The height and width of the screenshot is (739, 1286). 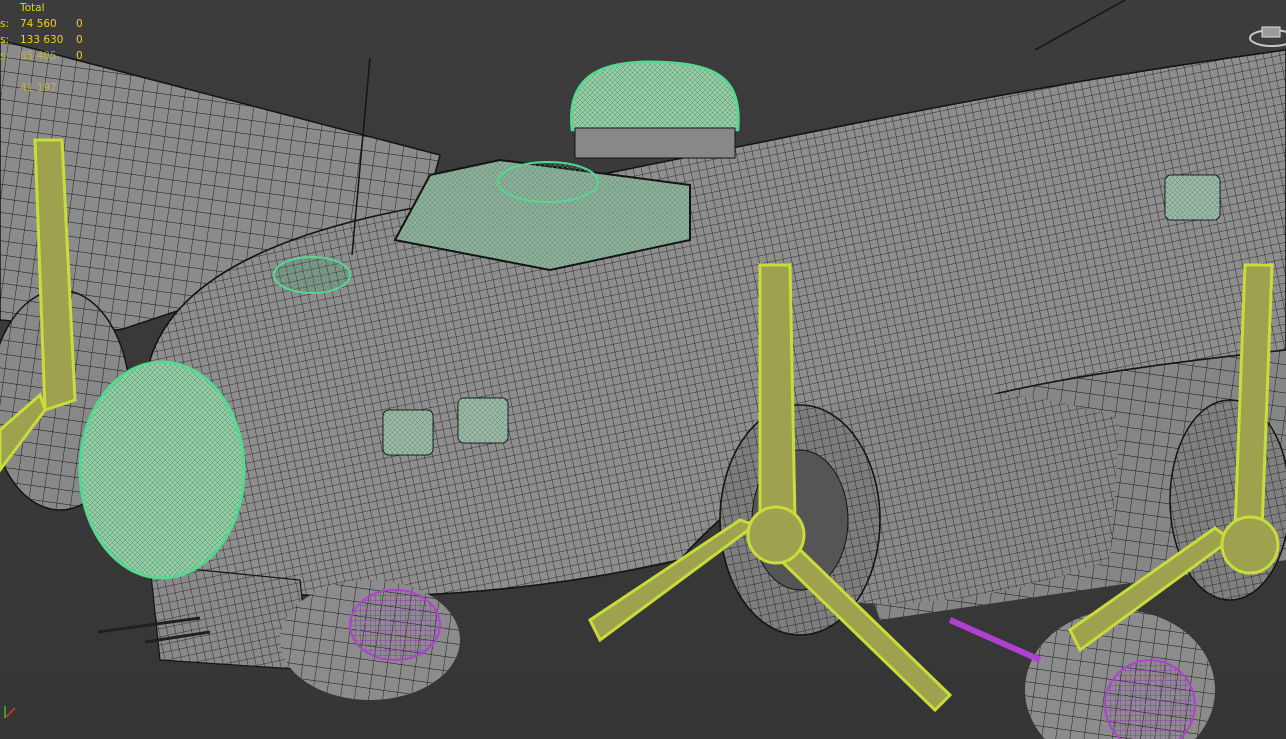 What do you see at coordinates (204, 617) in the screenshot?
I see `chin-turret` at bounding box center [204, 617].